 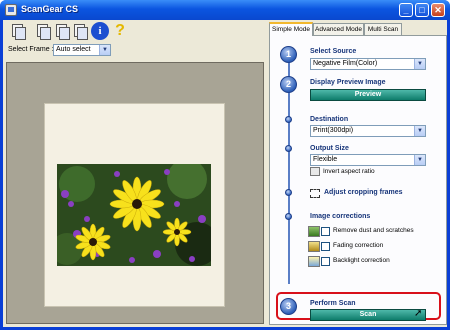 What do you see at coordinates (291, 29) in the screenshot?
I see `tab-simple-mode: Simple Mode` at bounding box center [291, 29].